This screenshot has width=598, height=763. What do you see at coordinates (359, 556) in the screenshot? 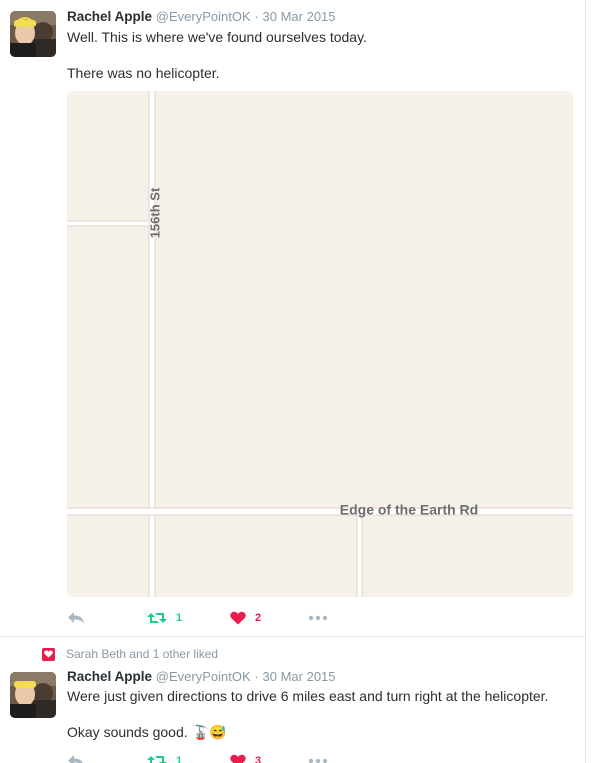
I see `road-secondary` at bounding box center [359, 556].